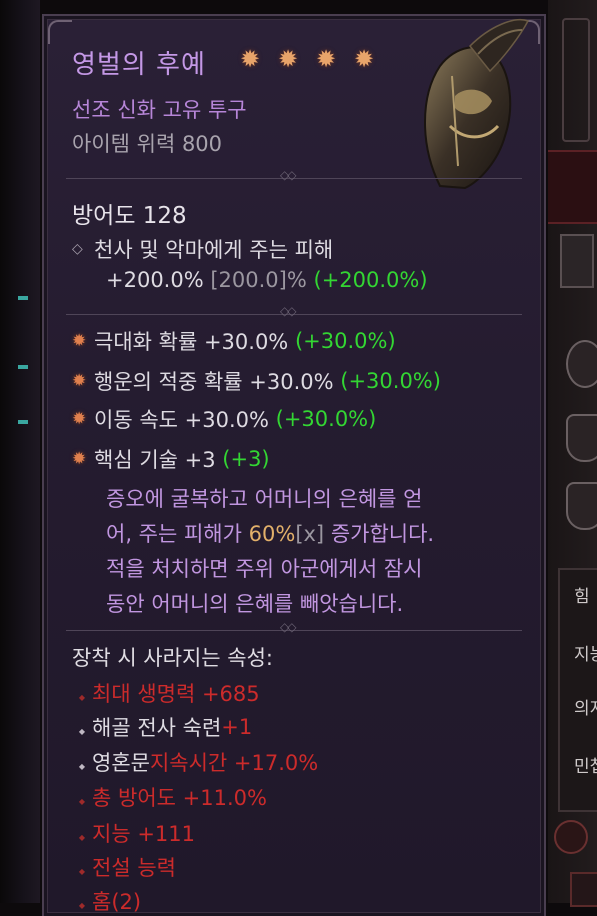 The image size is (597, 916). Describe the element at coordinates (121, 763) in the screenshot. I see `lost-property-text: 영혼문` at that location.